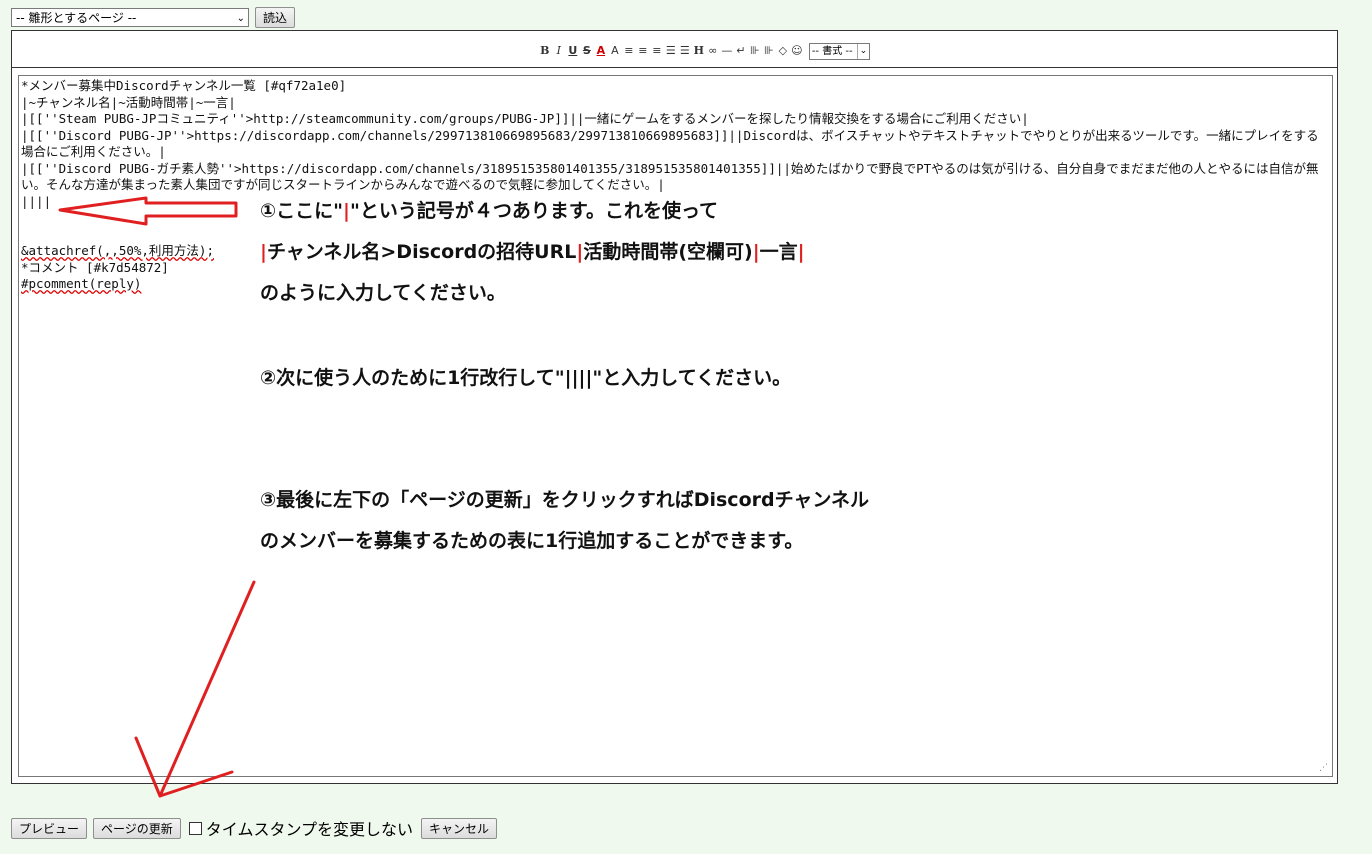  I want to click on annotation-text: "という記号が４つあります。これを使って, so click(534, 211).